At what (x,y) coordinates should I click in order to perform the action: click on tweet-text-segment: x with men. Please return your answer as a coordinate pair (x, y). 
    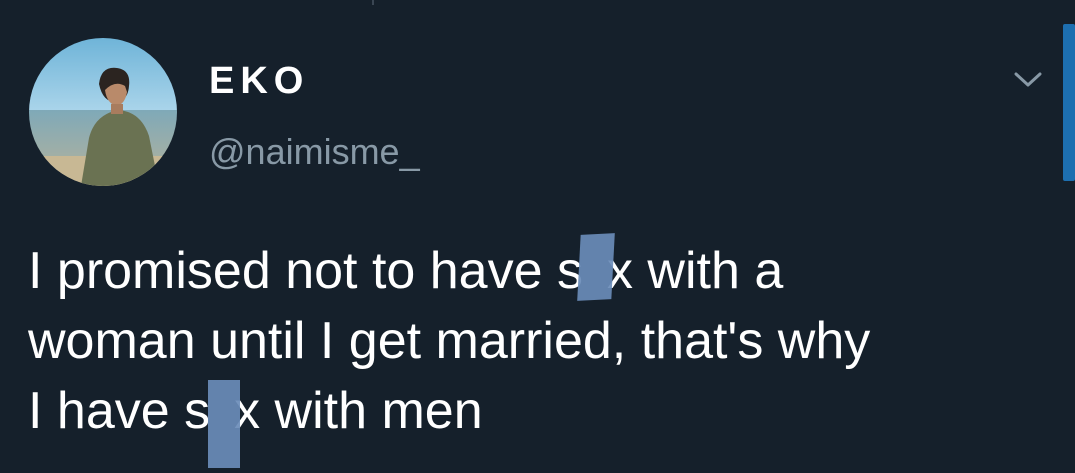
    Looking at the image, I should click on (358, 411).